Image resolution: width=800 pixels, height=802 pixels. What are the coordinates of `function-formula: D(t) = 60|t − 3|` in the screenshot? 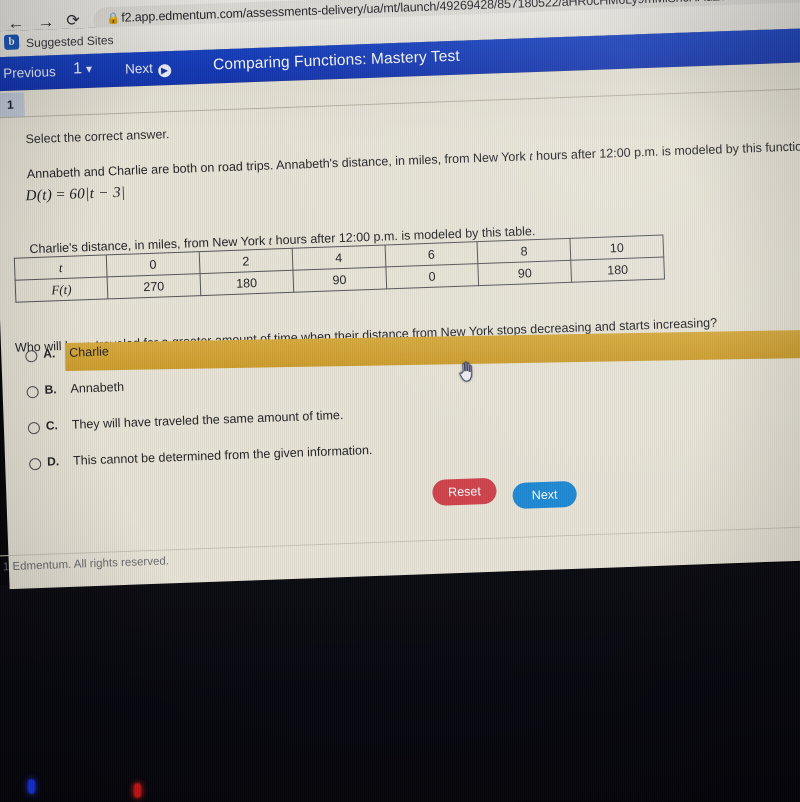 It's located at (75, 195).